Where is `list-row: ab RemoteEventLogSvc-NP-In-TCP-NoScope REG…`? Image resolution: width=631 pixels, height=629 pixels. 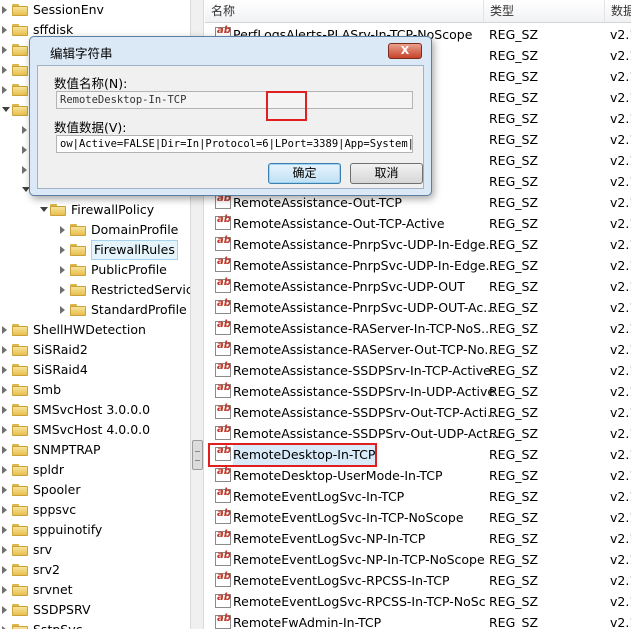
list-row: ab RemoteEventLogSvc-NP-In-TCP-NoScope REG… is located at coordinates (418, 559).